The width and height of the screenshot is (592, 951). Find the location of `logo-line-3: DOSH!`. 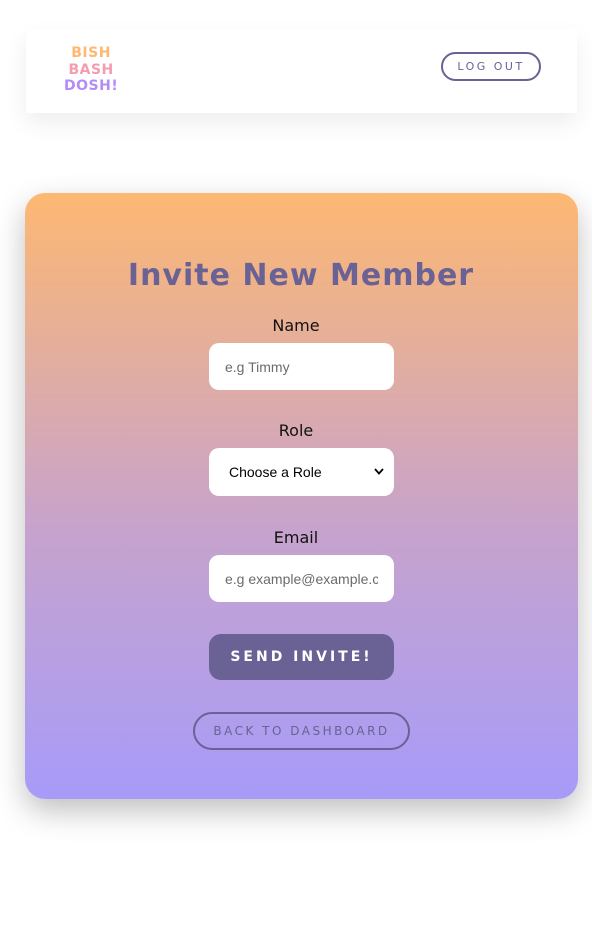

logo-line-3: DOSH! is located at coordinates (91, 86).